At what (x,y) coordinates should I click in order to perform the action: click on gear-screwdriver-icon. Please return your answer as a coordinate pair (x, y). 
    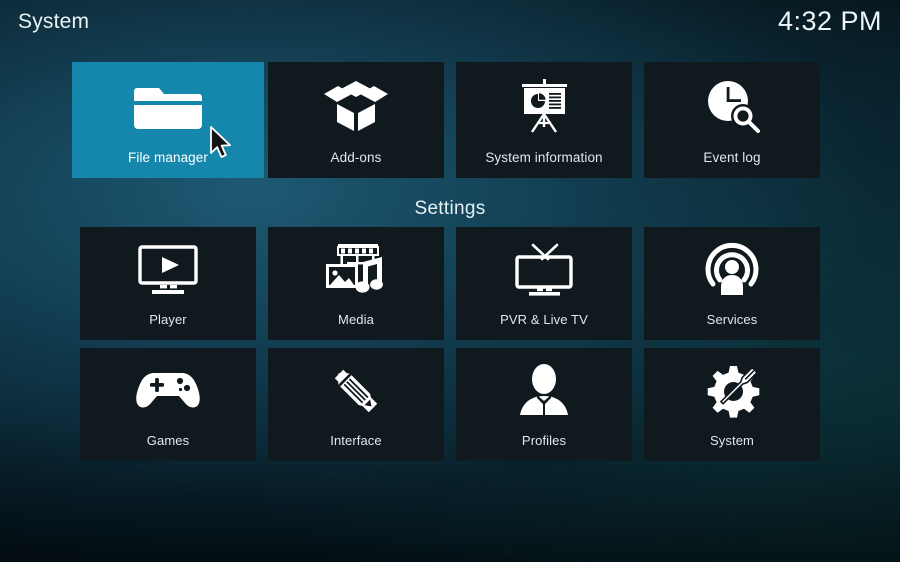
    Looking at the image, I should click on (732, 391).